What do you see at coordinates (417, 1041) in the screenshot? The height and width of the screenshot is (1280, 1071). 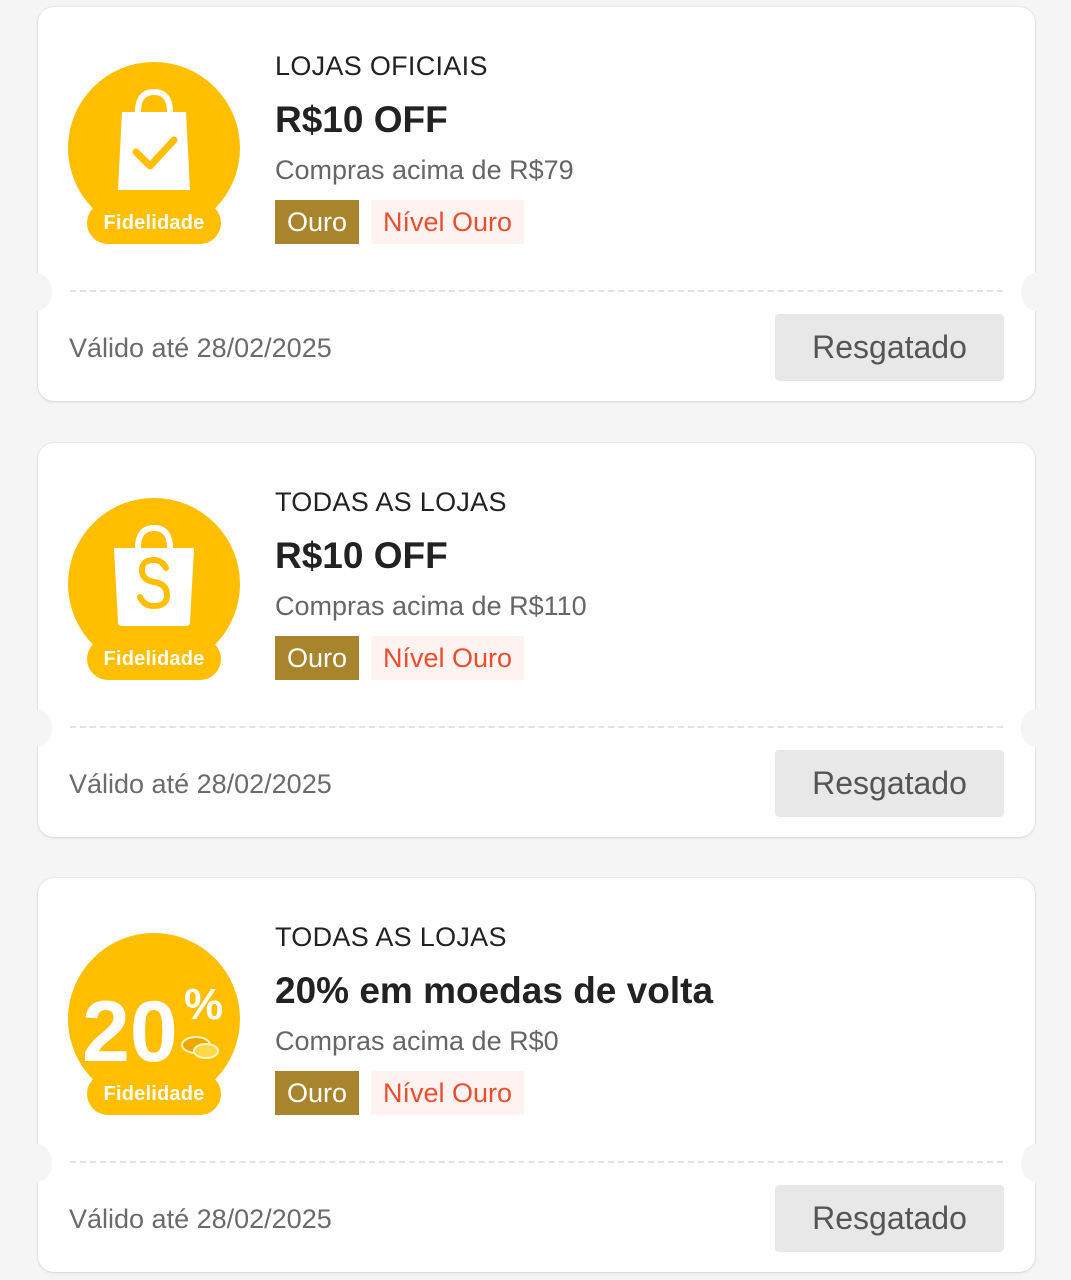 I see `coupon-condition: Compras acima de R$0` at bounding box center [417, 1041].